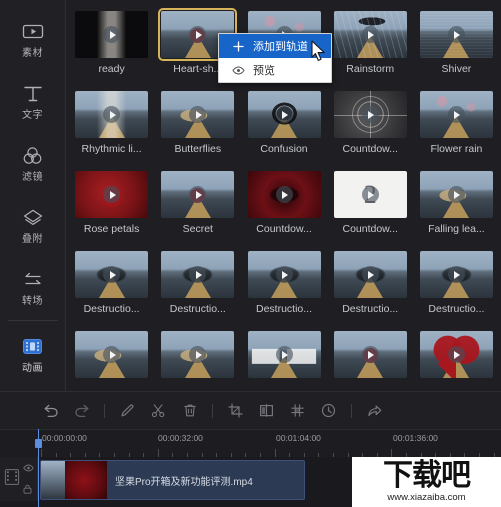  Describe the element at coordinates (172, 480) in the screenshot. I see `timeline-clip: 坚果Pro开箱及新功能评测.mp4` at that location.